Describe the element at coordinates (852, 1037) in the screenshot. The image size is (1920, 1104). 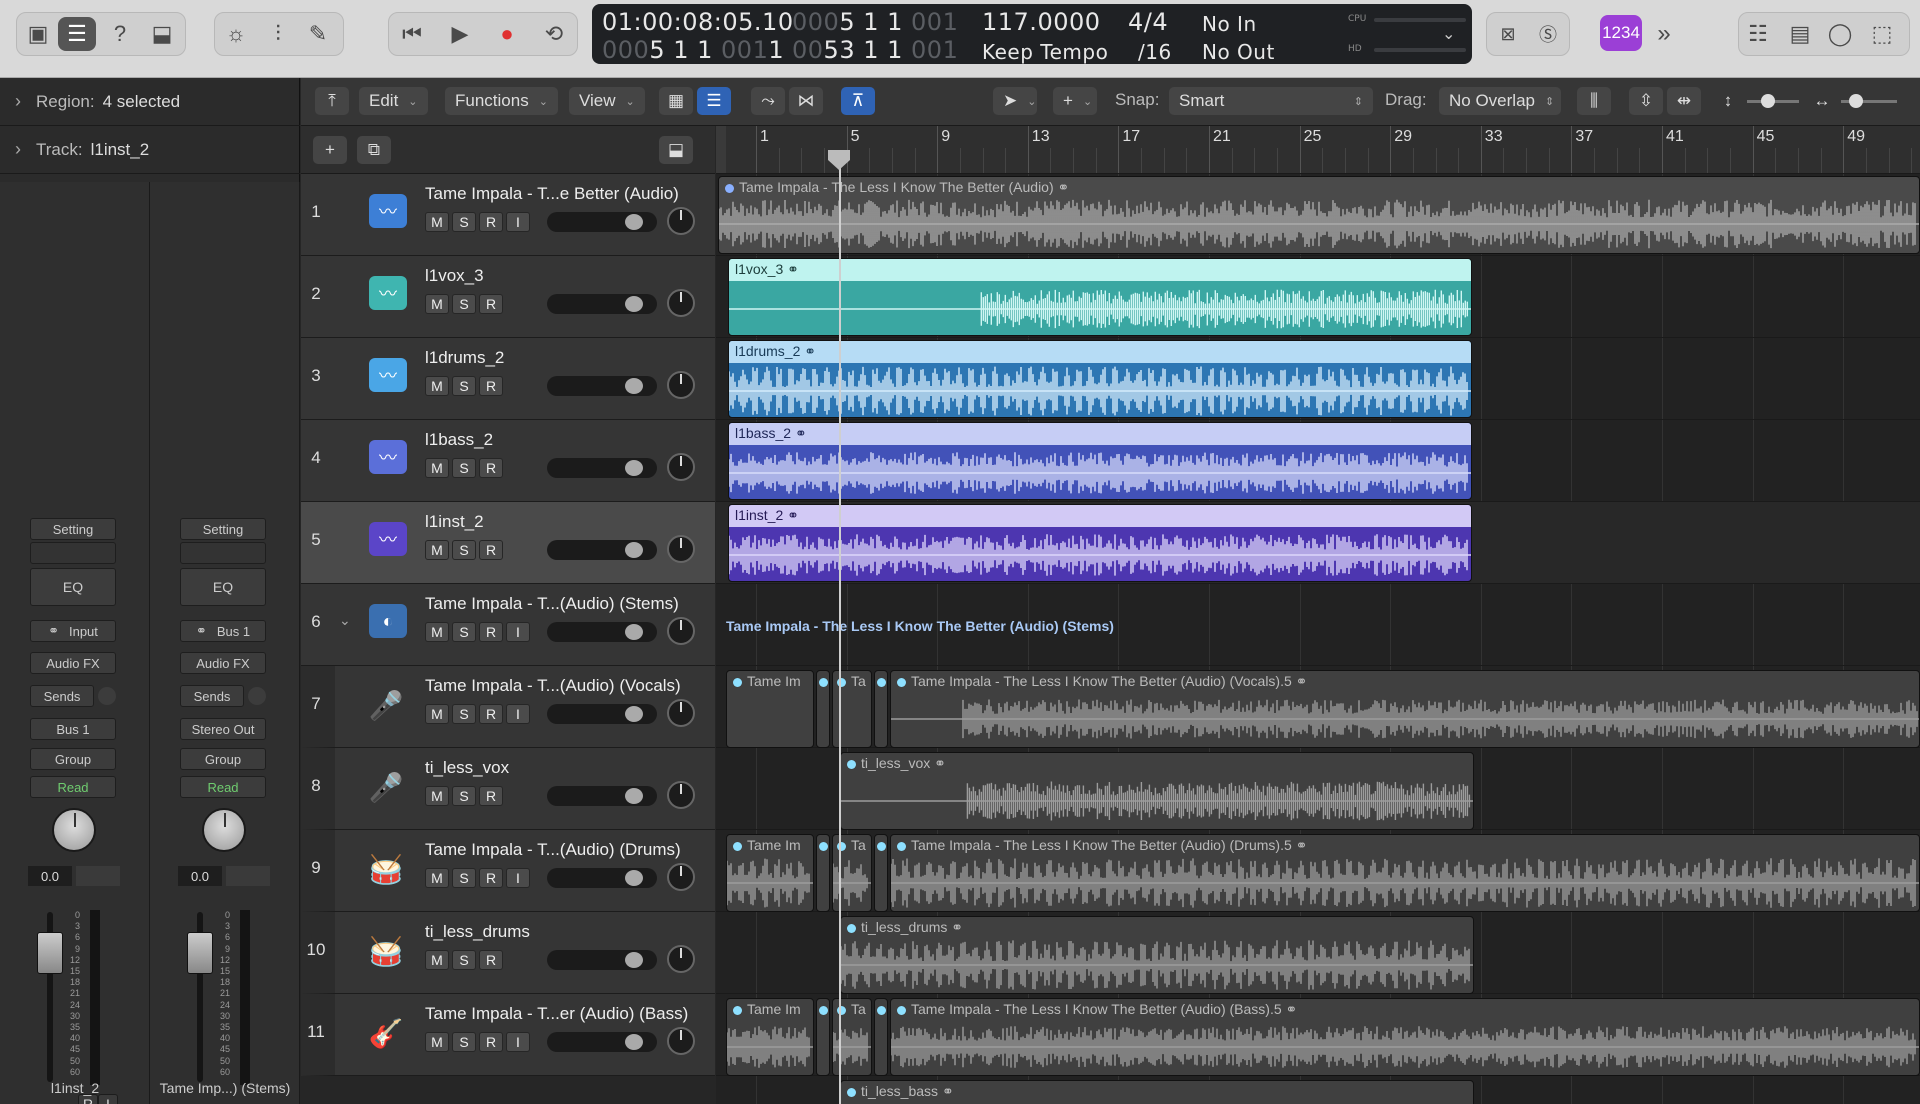
I see `region-bass-b: Ta` at that location.